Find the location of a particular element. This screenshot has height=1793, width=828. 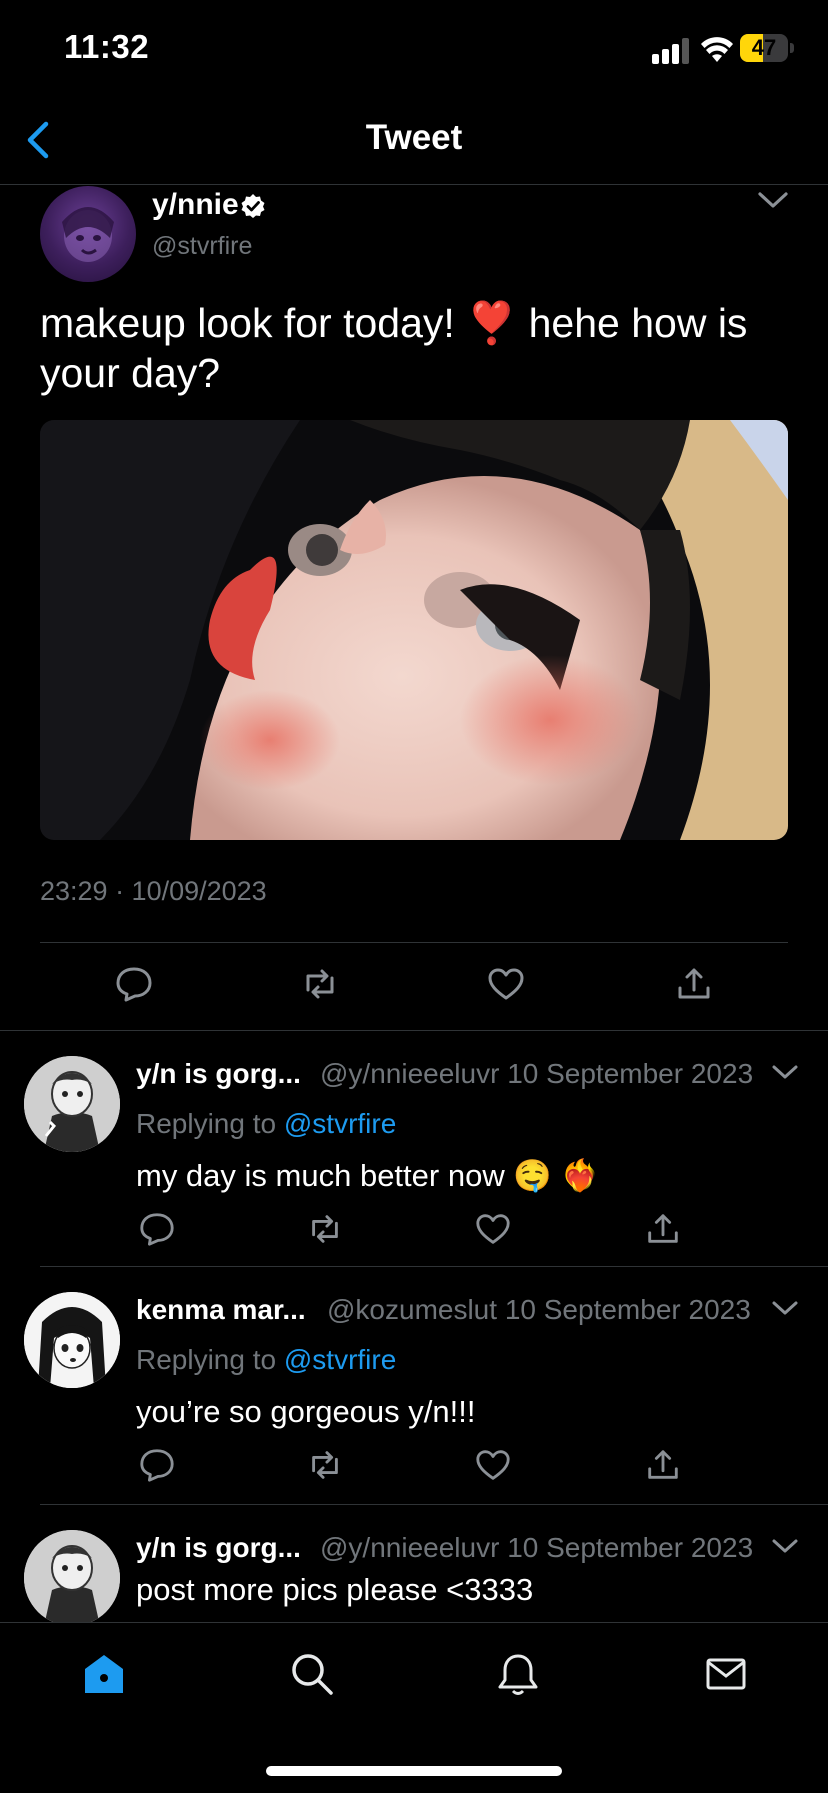

notifications-icon is located at coordinates (518, 1674).